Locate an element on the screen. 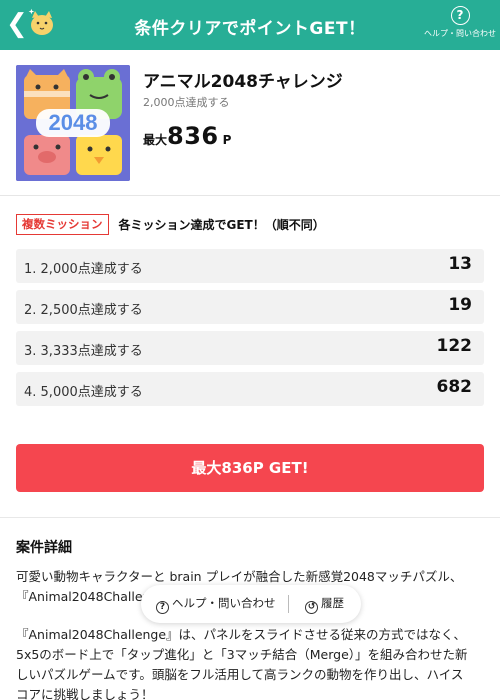  mission-row: 2. 2,500点達成する 19 is located at coordinates (250, 307).